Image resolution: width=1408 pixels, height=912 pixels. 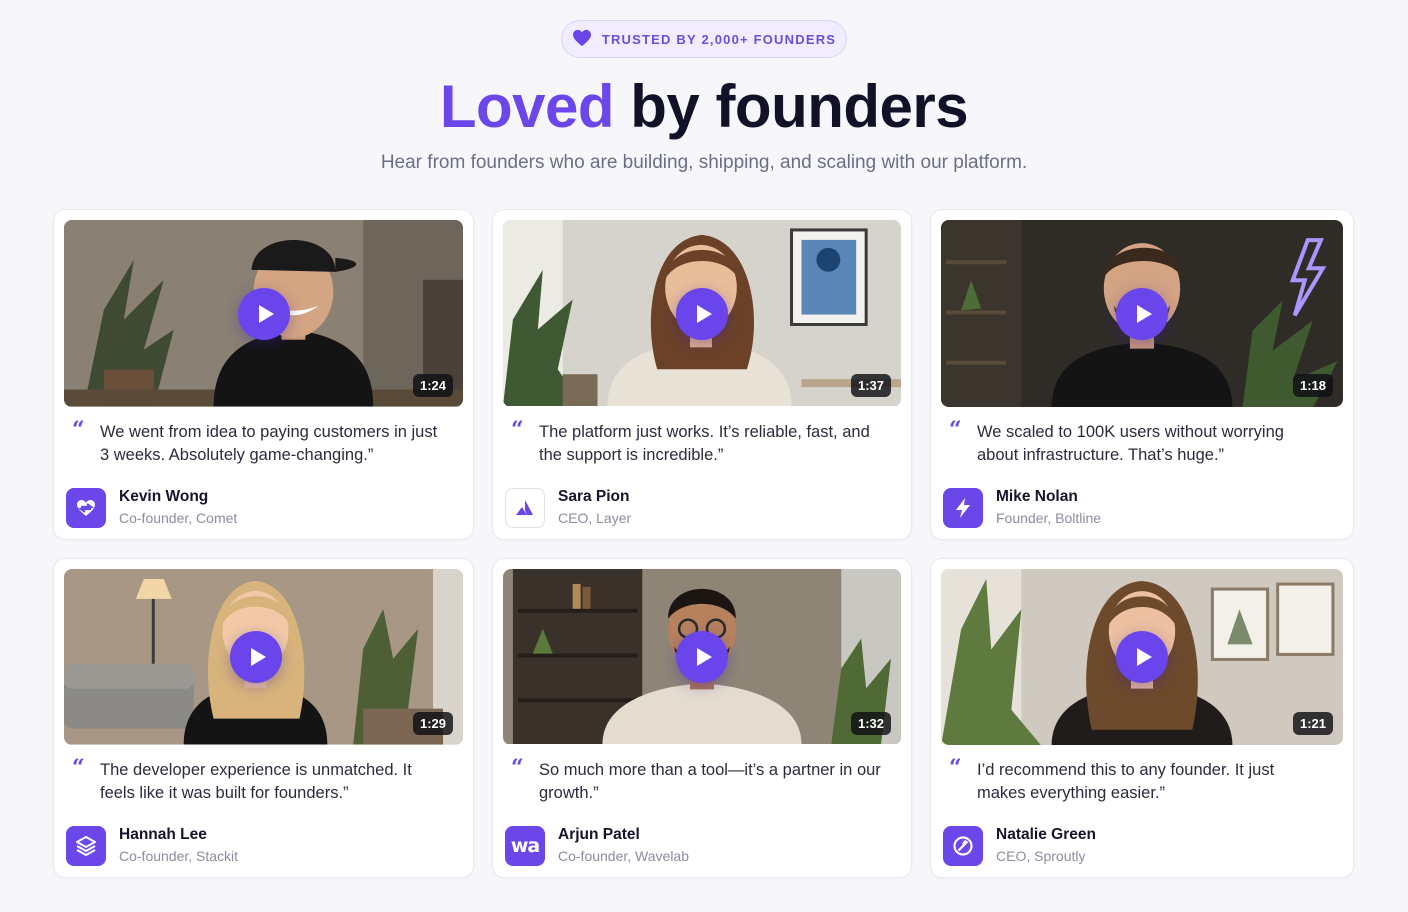 I want to click on video-duration: 1:18, so click(x=1312, y=385).